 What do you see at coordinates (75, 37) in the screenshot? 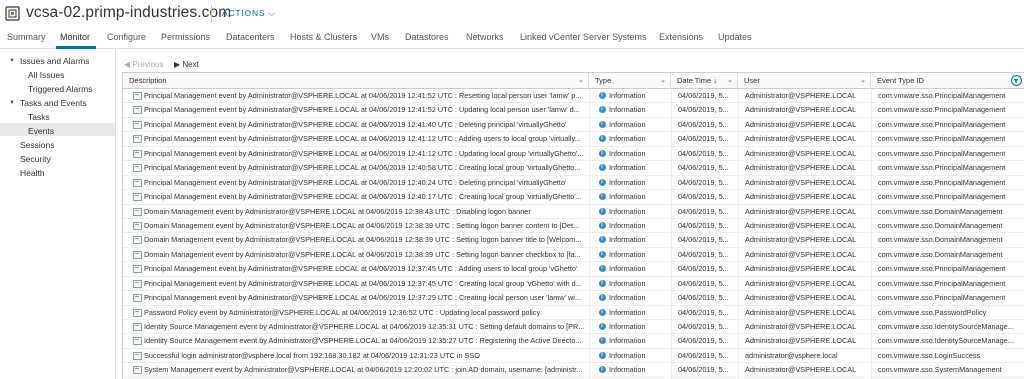
I see `tab-monitor: Monitor` at bounding box center [75, 37].